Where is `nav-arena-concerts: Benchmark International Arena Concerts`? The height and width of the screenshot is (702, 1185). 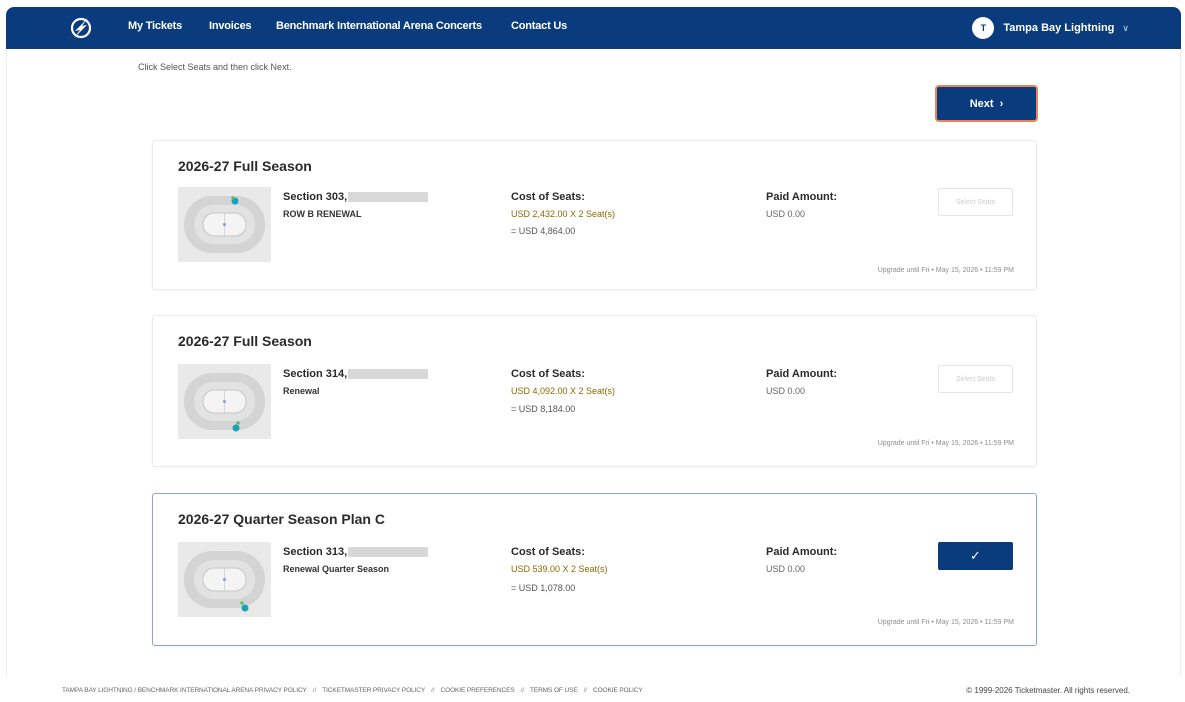
nav-arena-concerts: Benchmark International Arena Concerts is located at coordinates (379, 26).